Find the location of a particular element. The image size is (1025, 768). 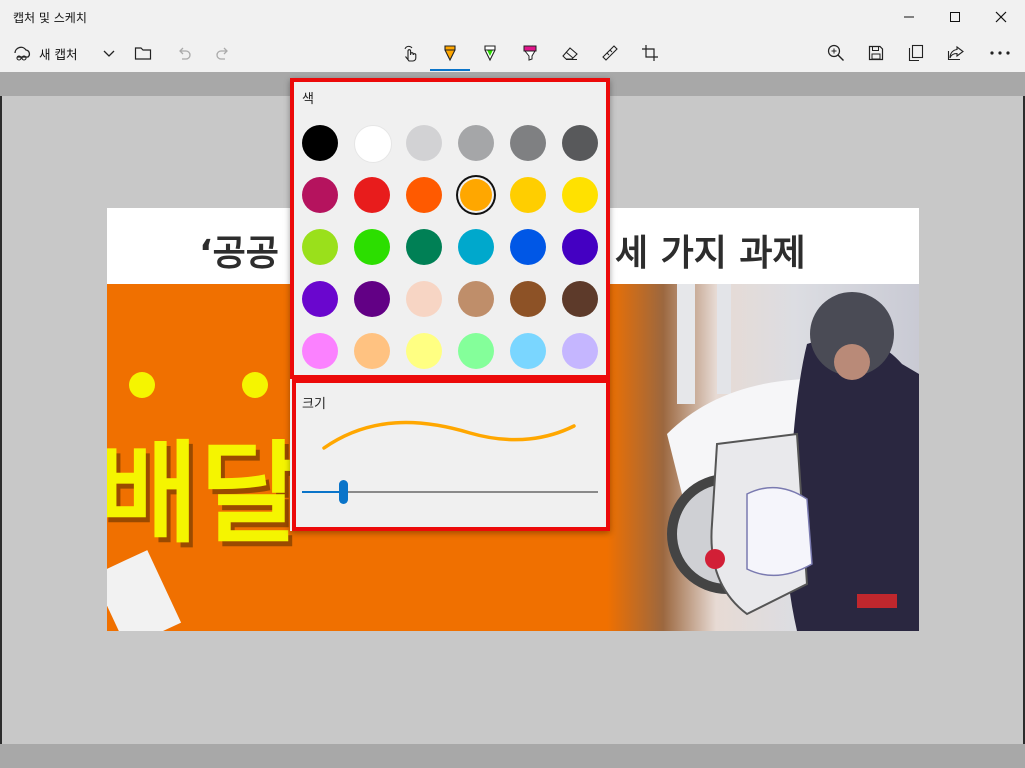

close-button is located at coordinates (1001, 17).